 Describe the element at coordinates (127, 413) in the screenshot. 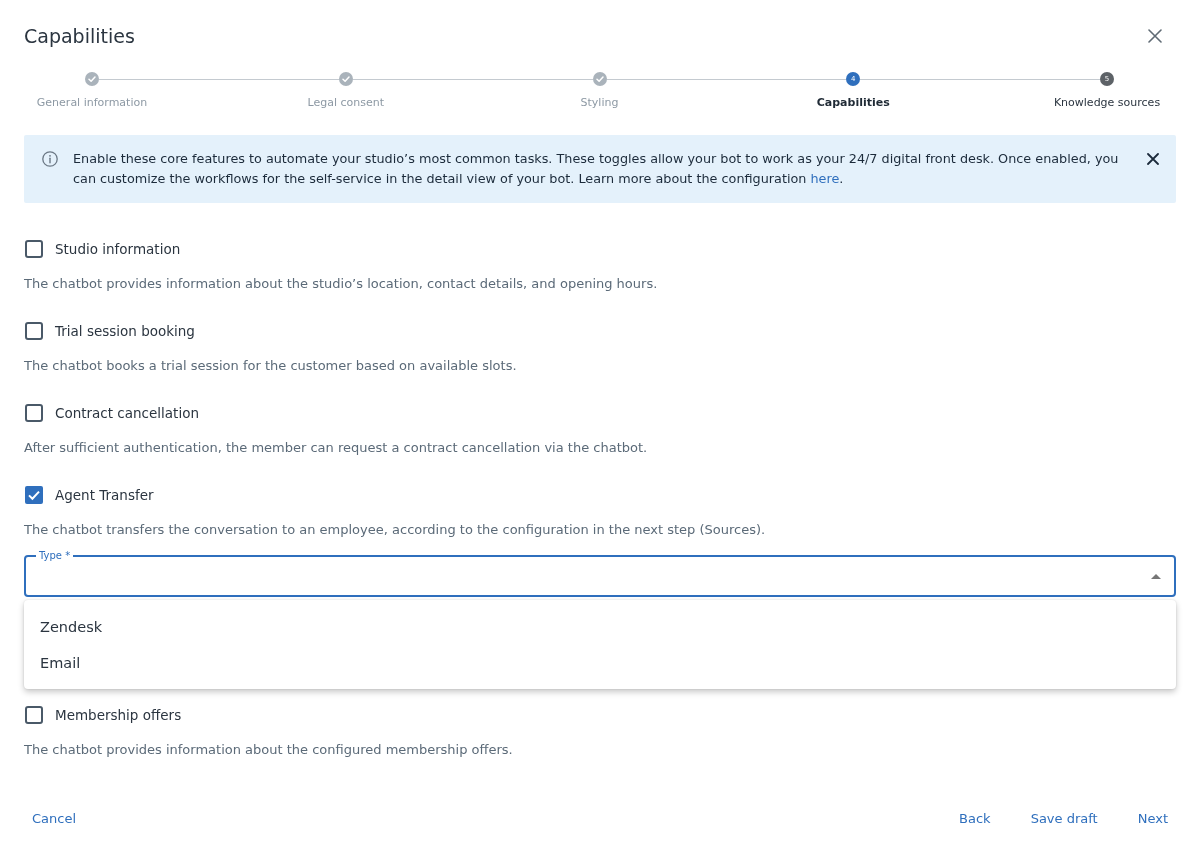

I see `checkbox-label: Contract cancellation` at that location.